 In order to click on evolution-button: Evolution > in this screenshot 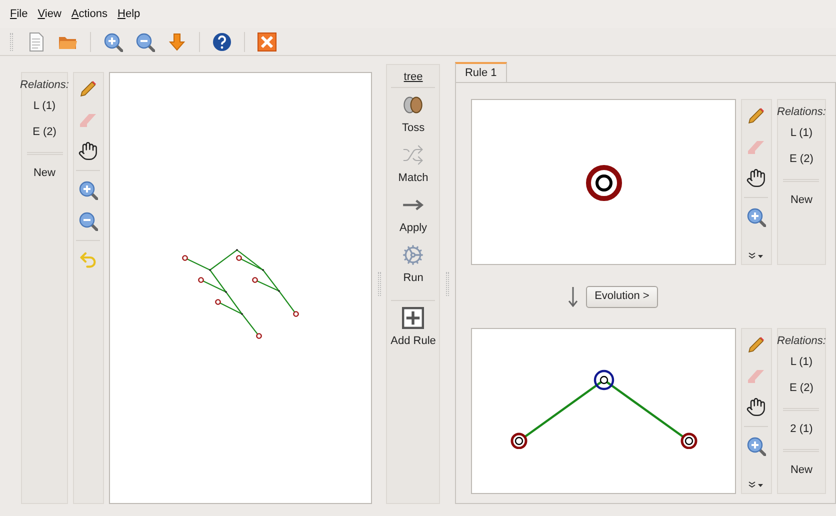, I will do `click(622, 297)`.